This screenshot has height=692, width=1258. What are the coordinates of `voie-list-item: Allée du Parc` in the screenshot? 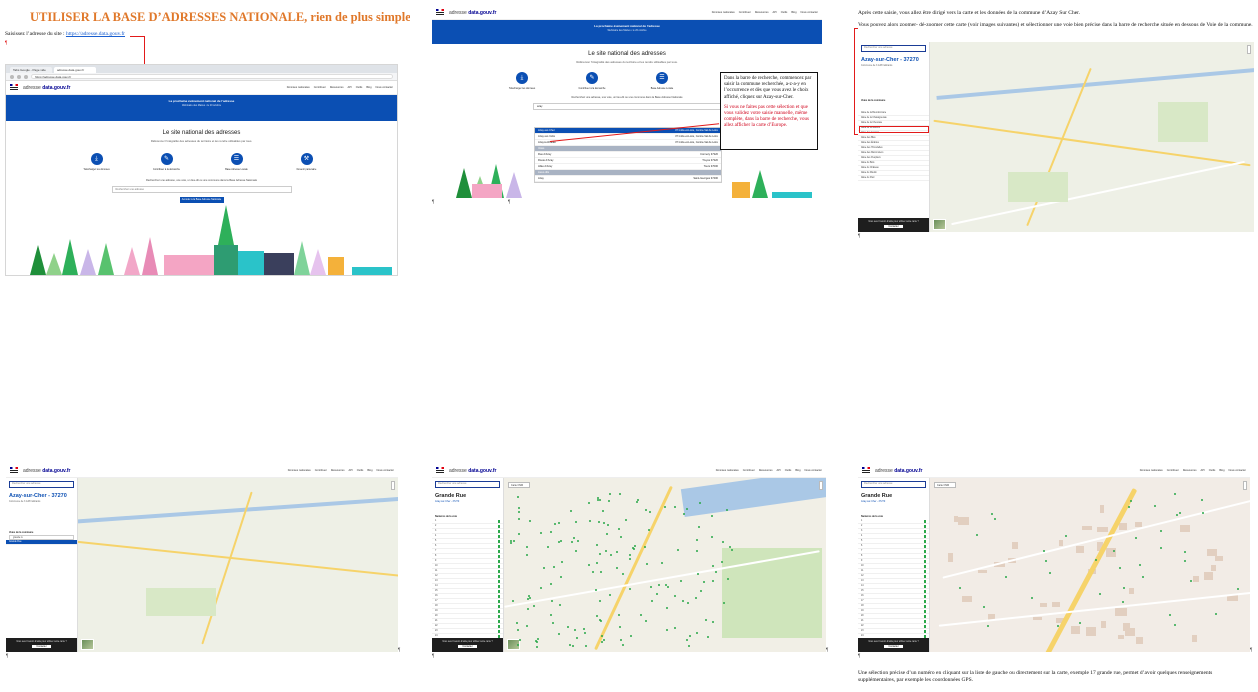 It's located at (893, 178).